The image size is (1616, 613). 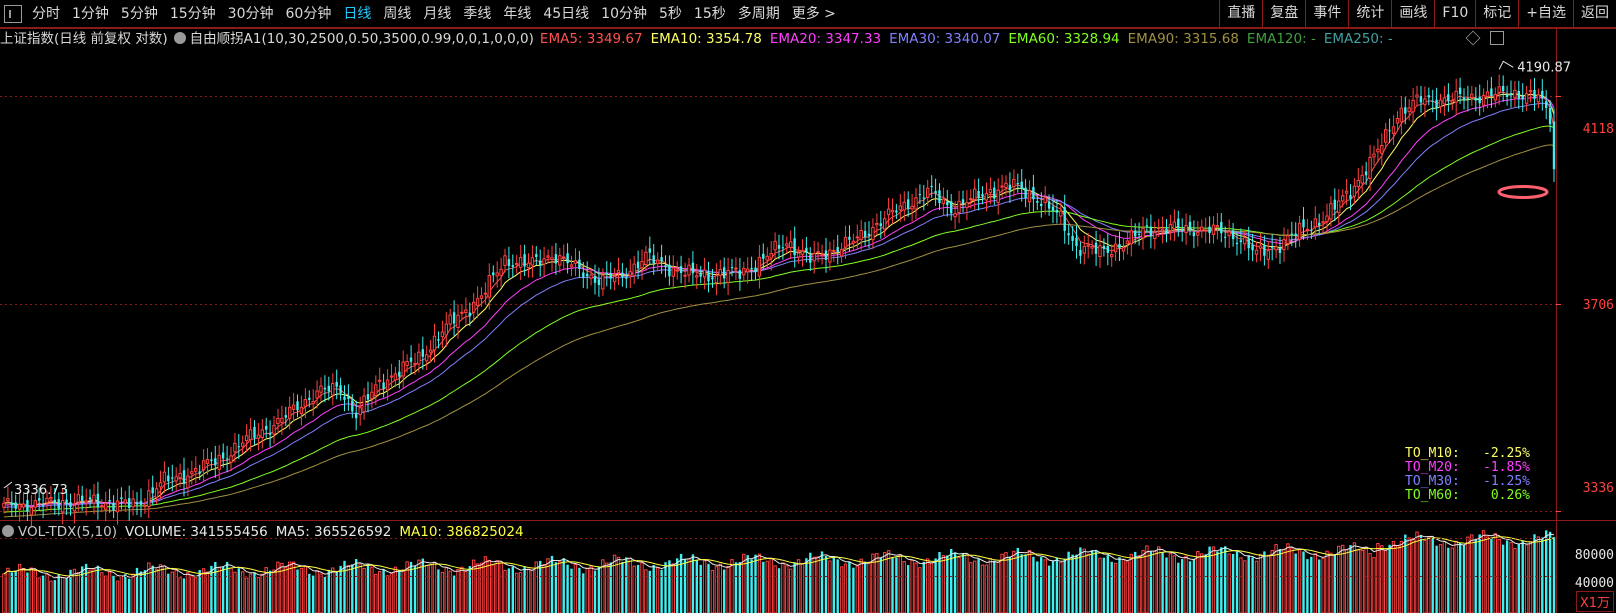 I want to click on timeframe-12: 10分钟, so click(x=624, y=14).